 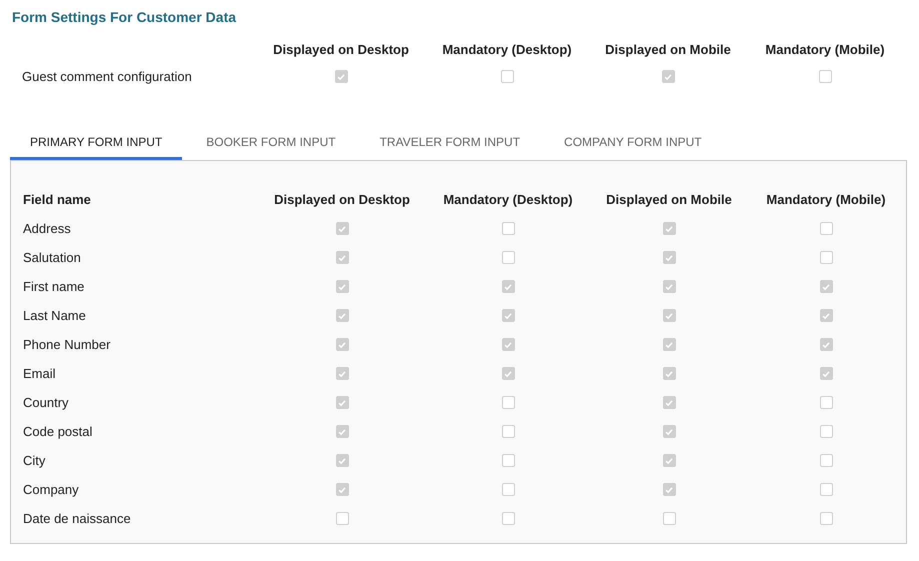 What do you see at coordinates (39, 373) in the screenshot?
I see `field-name: Email` at bounding box center [39, 373].